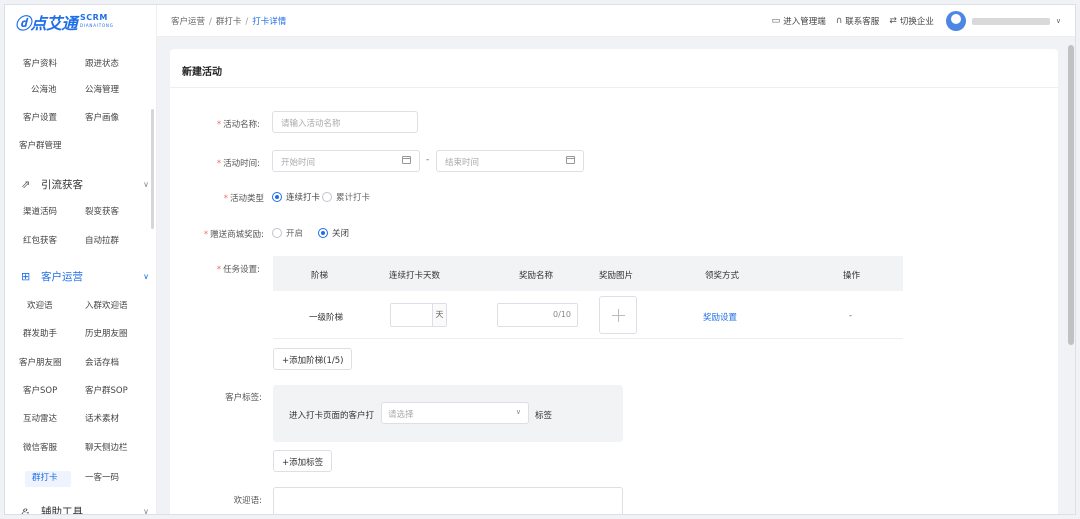  What do you see at coordinates (45, 211) in the screenshot?
I see `sidebar-item-channel-code: 渠道活码` at bounding box center [45, 211].